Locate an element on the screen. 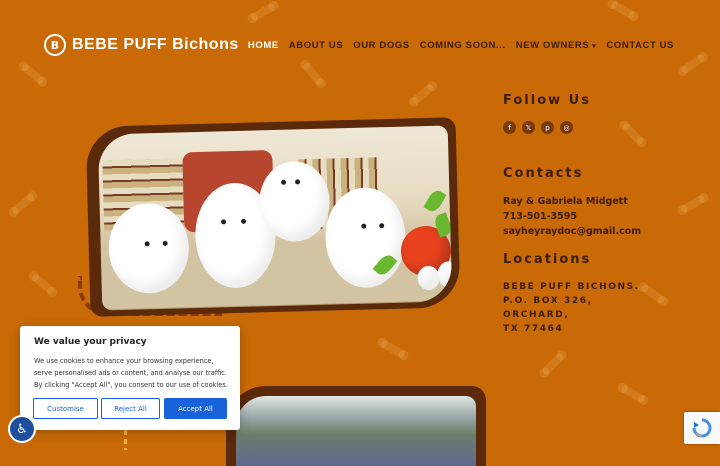 Image resolution: width=720 pixels, height=466 pixels. location-line: BEBE PUFF BICHONS. is located at coordinates (571, 287).